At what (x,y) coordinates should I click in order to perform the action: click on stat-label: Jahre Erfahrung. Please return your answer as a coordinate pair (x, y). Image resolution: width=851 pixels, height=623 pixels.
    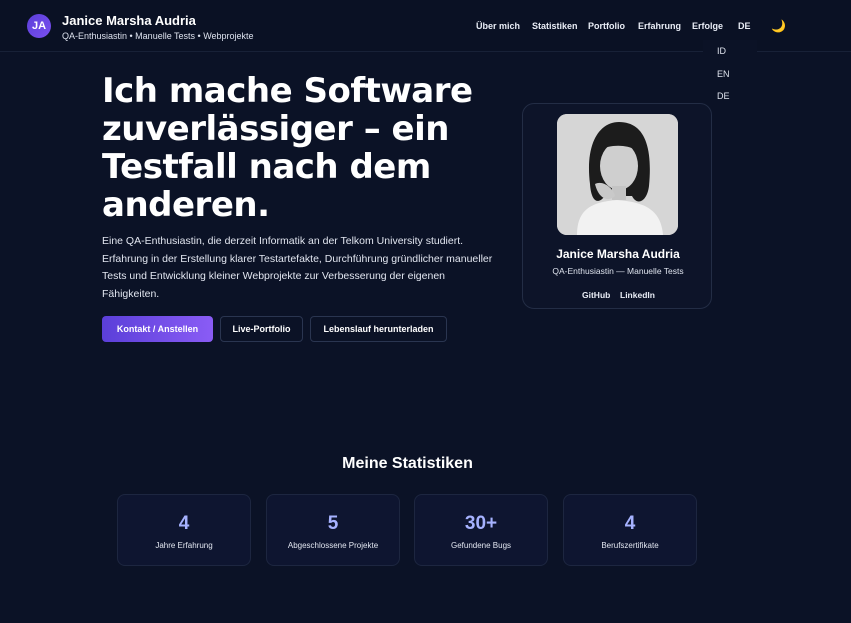
    Looking at the image, I should click on (184, 545).